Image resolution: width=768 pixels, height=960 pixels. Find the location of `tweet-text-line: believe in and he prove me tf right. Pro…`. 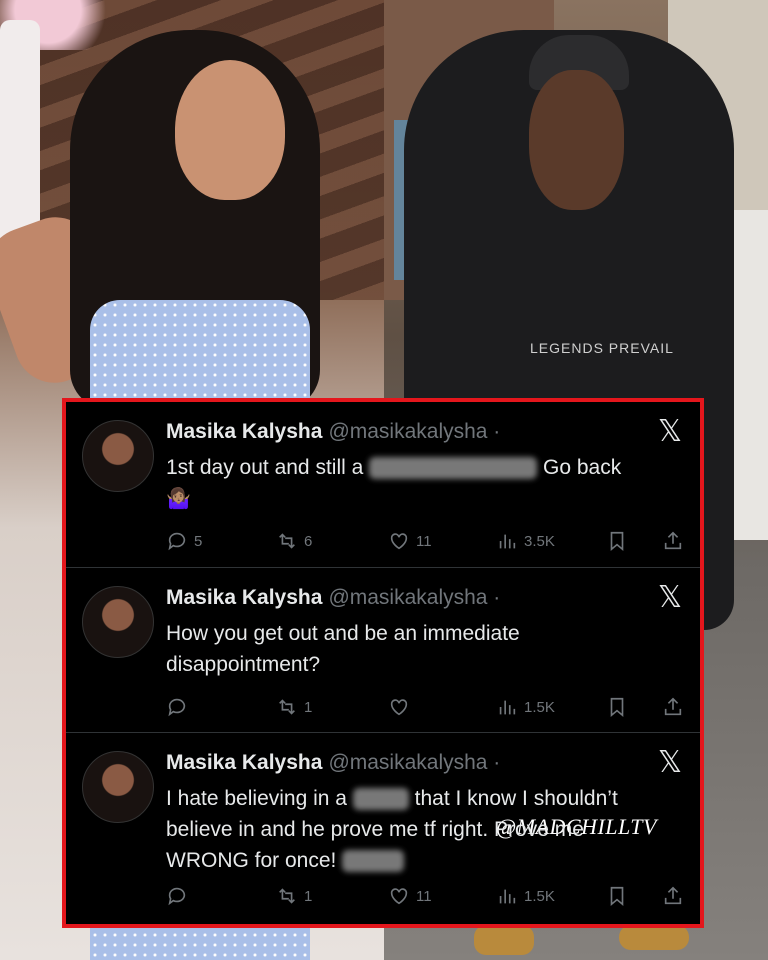

tweet-text-line: believe in and he prove me tf right. Pro… is located at coordinates (375, 829).